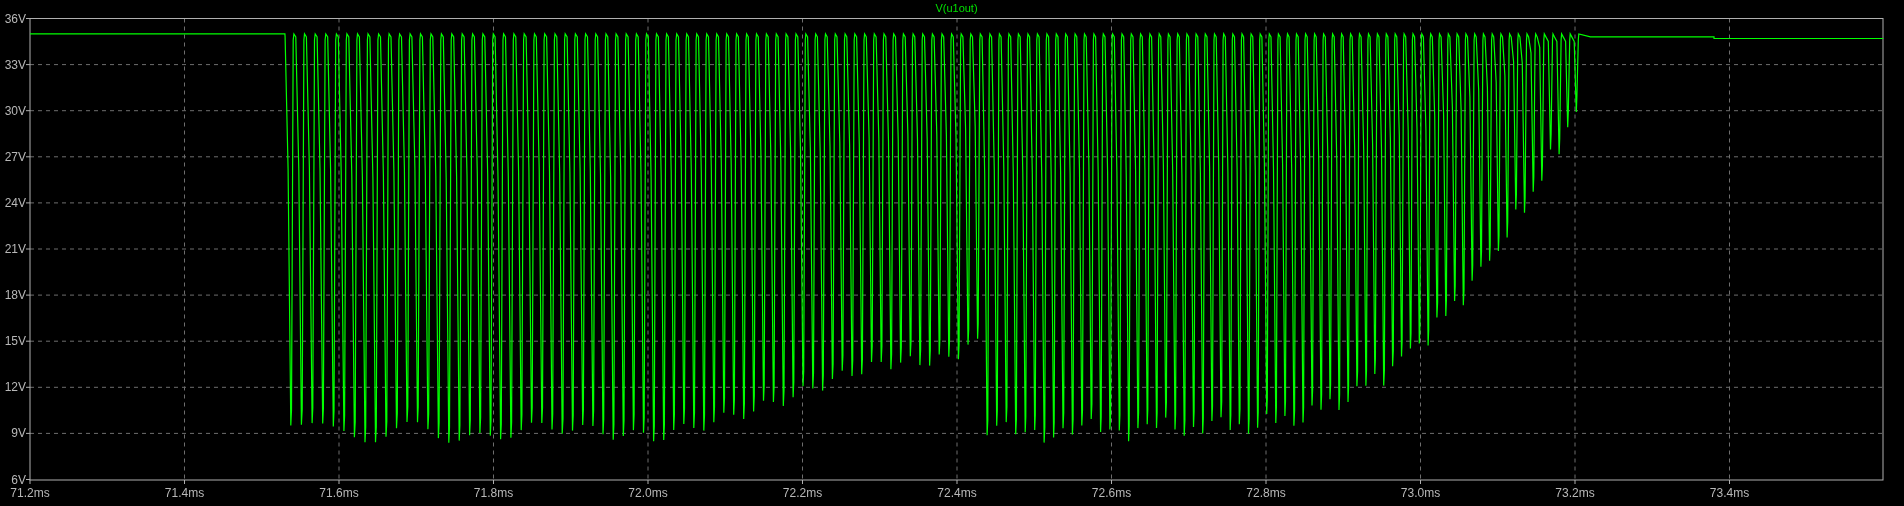 Image resolution: width=1904 pixels, height=506 pixels. What do you see at coordinates (1420, 493) in the screenshot?
I see `axis-tick-label: 73.0ms` at bounding box center [1420, 493].